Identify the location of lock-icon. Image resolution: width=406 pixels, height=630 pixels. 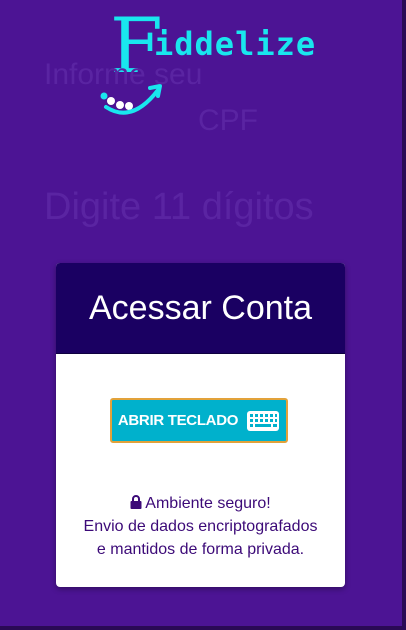
(136, 502).